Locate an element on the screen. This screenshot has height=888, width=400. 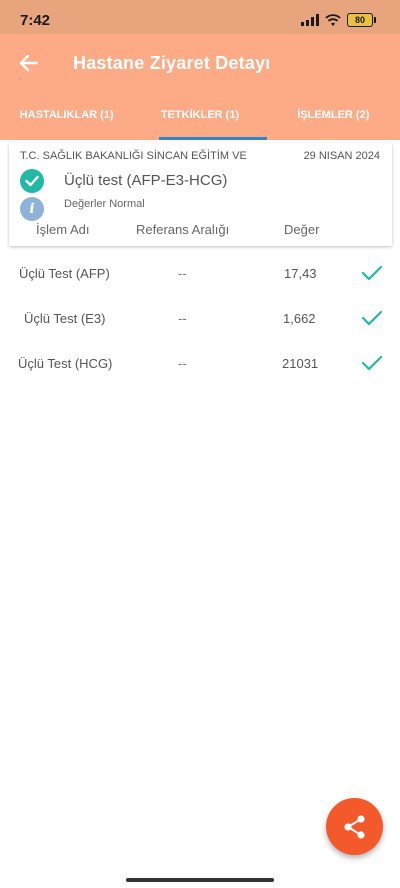
status-icons: 80 is located at coordinates (338, 20).